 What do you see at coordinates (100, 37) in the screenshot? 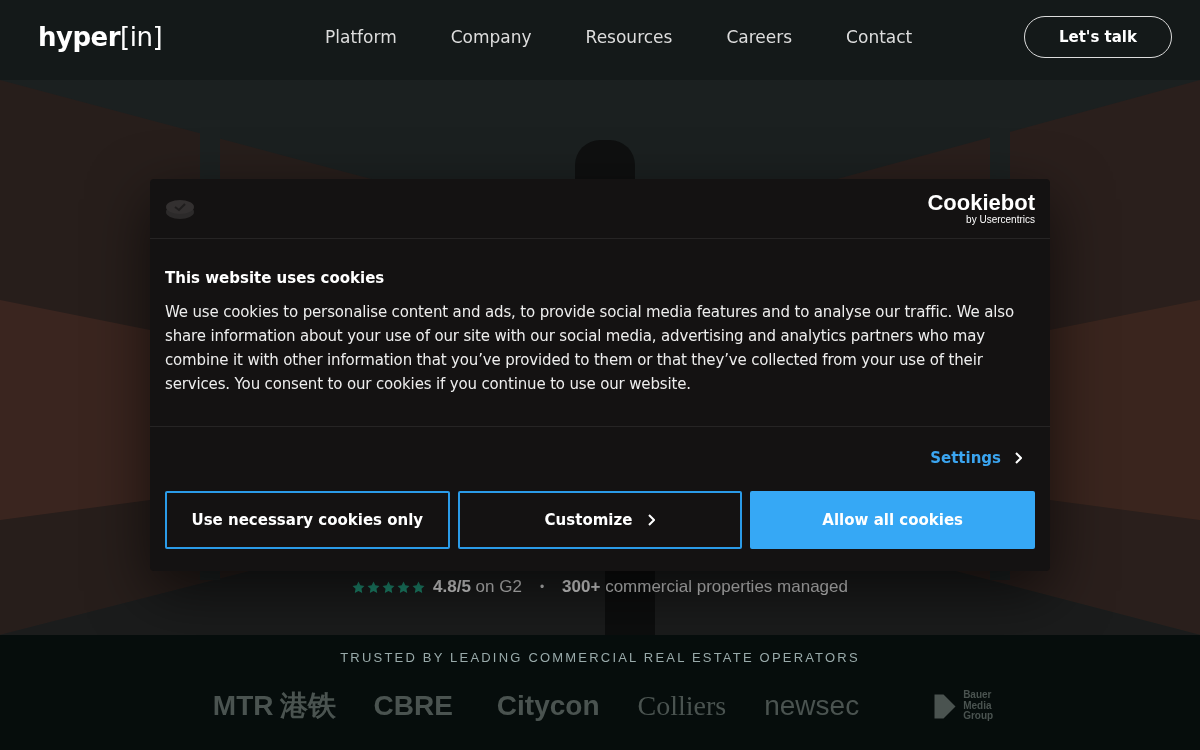
I see `logo: hyper[in]` at bounding box center [100, 37].